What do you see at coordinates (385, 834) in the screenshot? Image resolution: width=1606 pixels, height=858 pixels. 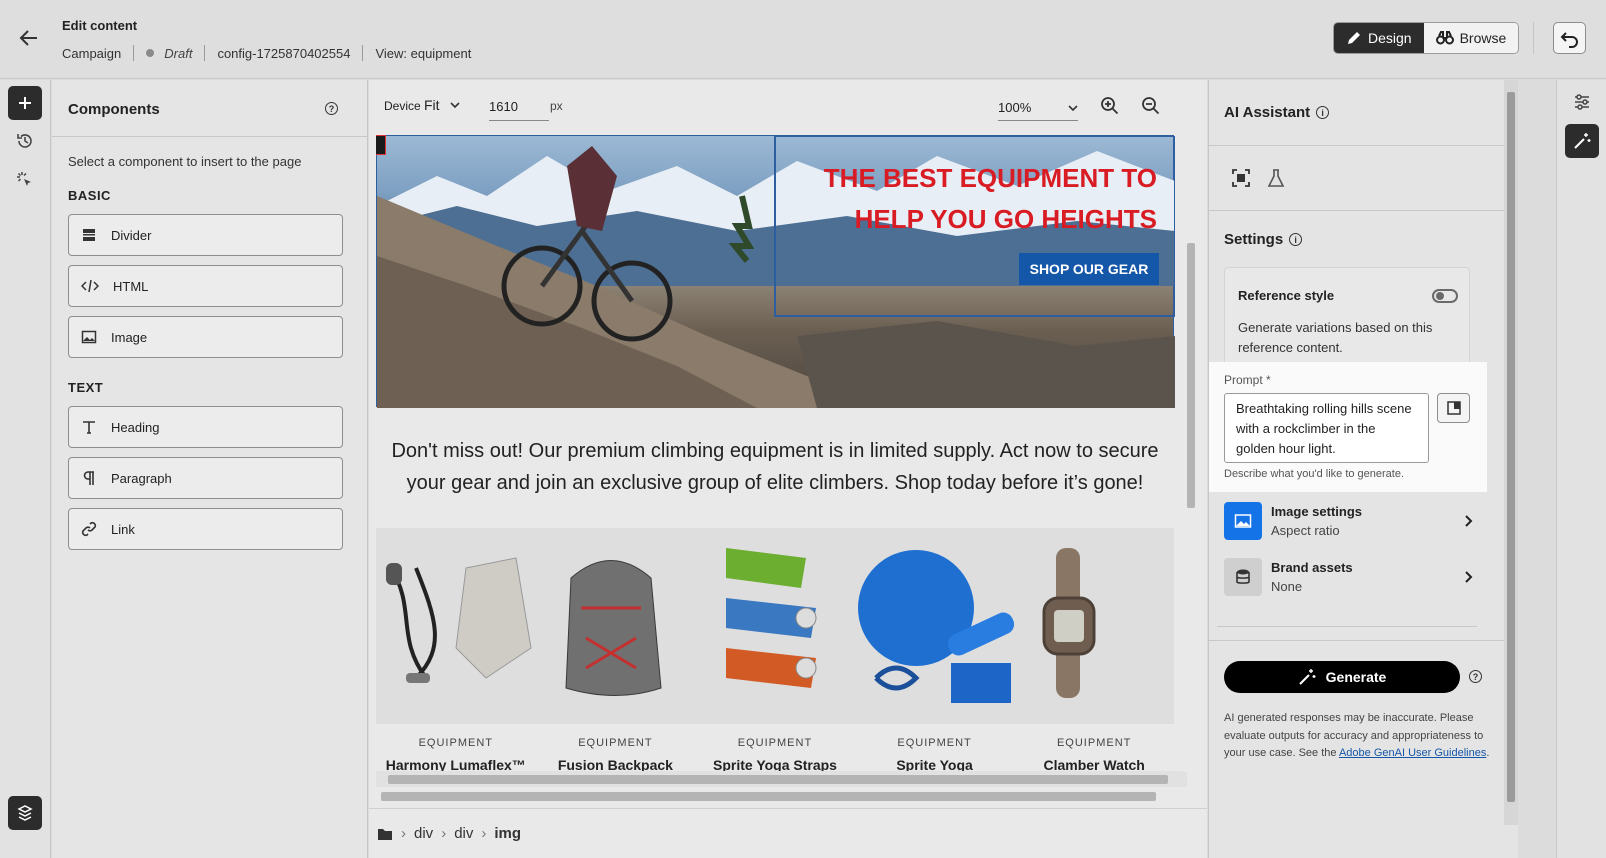 I see `folder-icon` at bounding box center [385, 834].